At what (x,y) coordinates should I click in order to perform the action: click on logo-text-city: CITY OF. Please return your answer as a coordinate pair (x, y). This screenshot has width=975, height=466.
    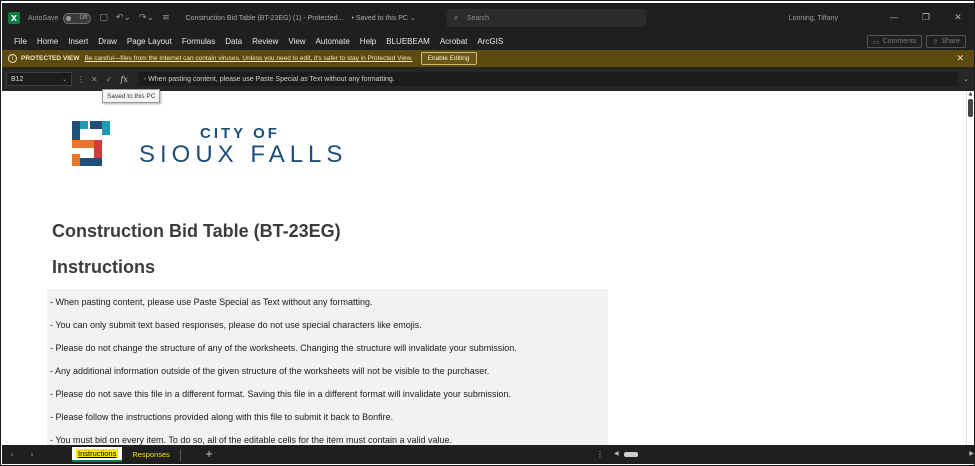
    Looking at the image, I should click on (240, 133).